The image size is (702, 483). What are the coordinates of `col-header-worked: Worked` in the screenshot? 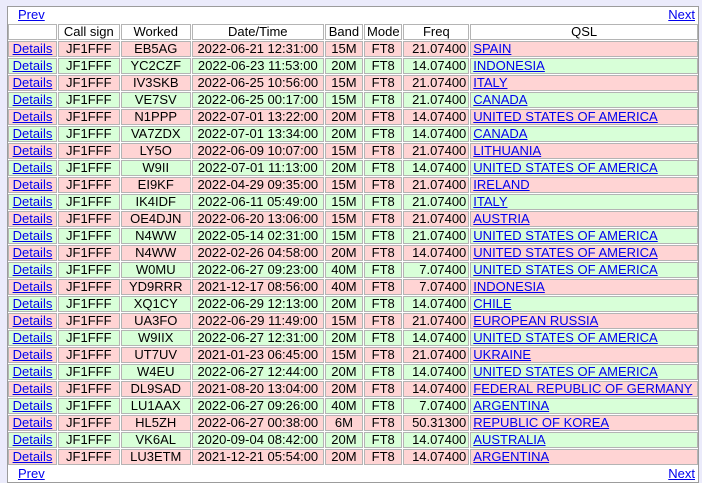 It's located at (155, 32).